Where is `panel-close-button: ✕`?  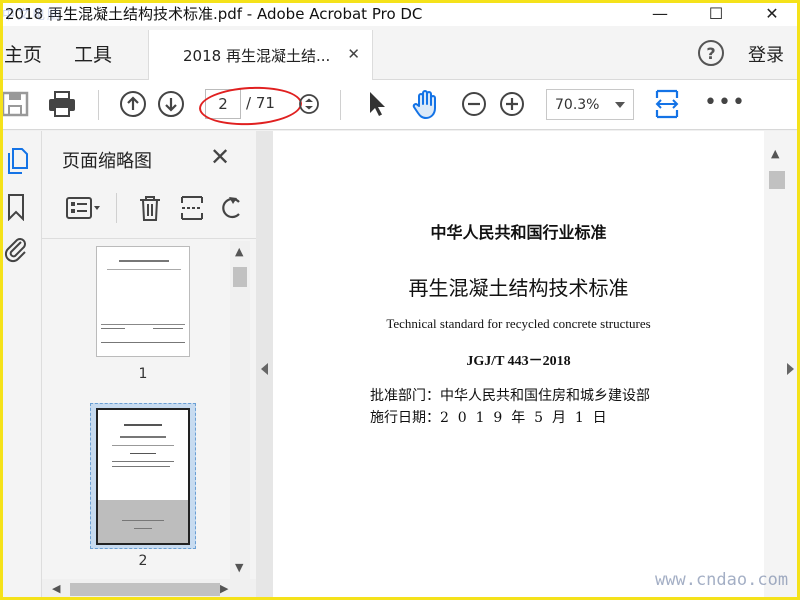 panel-close-button: ✕ is located at coordinates (220, 157).